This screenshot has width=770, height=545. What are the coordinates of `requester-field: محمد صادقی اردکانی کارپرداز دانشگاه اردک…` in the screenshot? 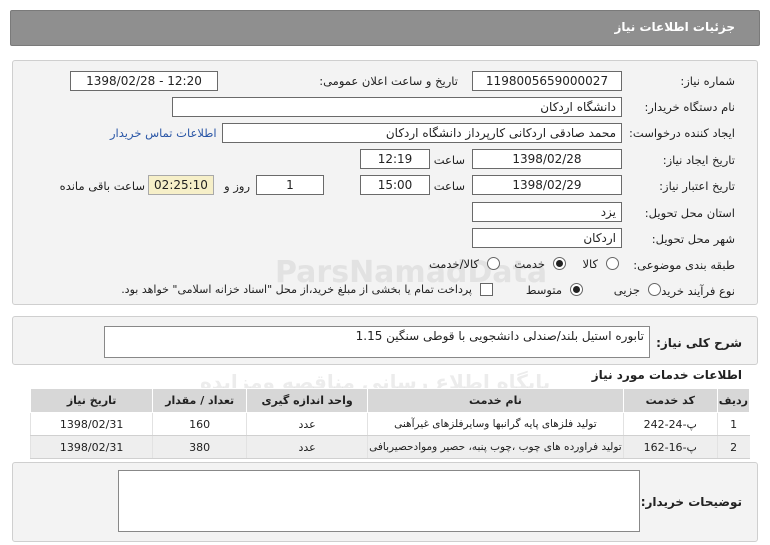 It's located at (422, 133).